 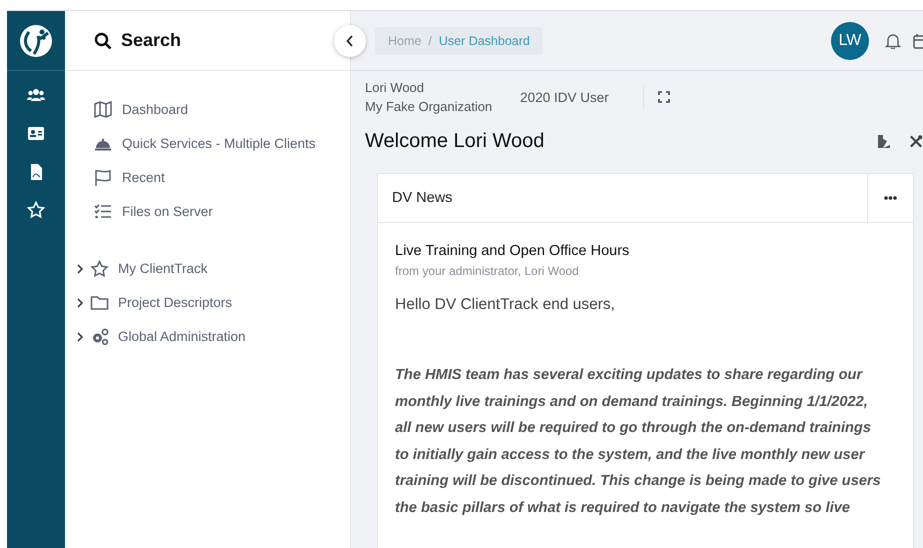 What do you see at coordinates (103, 41) in the screenshot?
I see `search-icon` at bounding box center [103, 41].